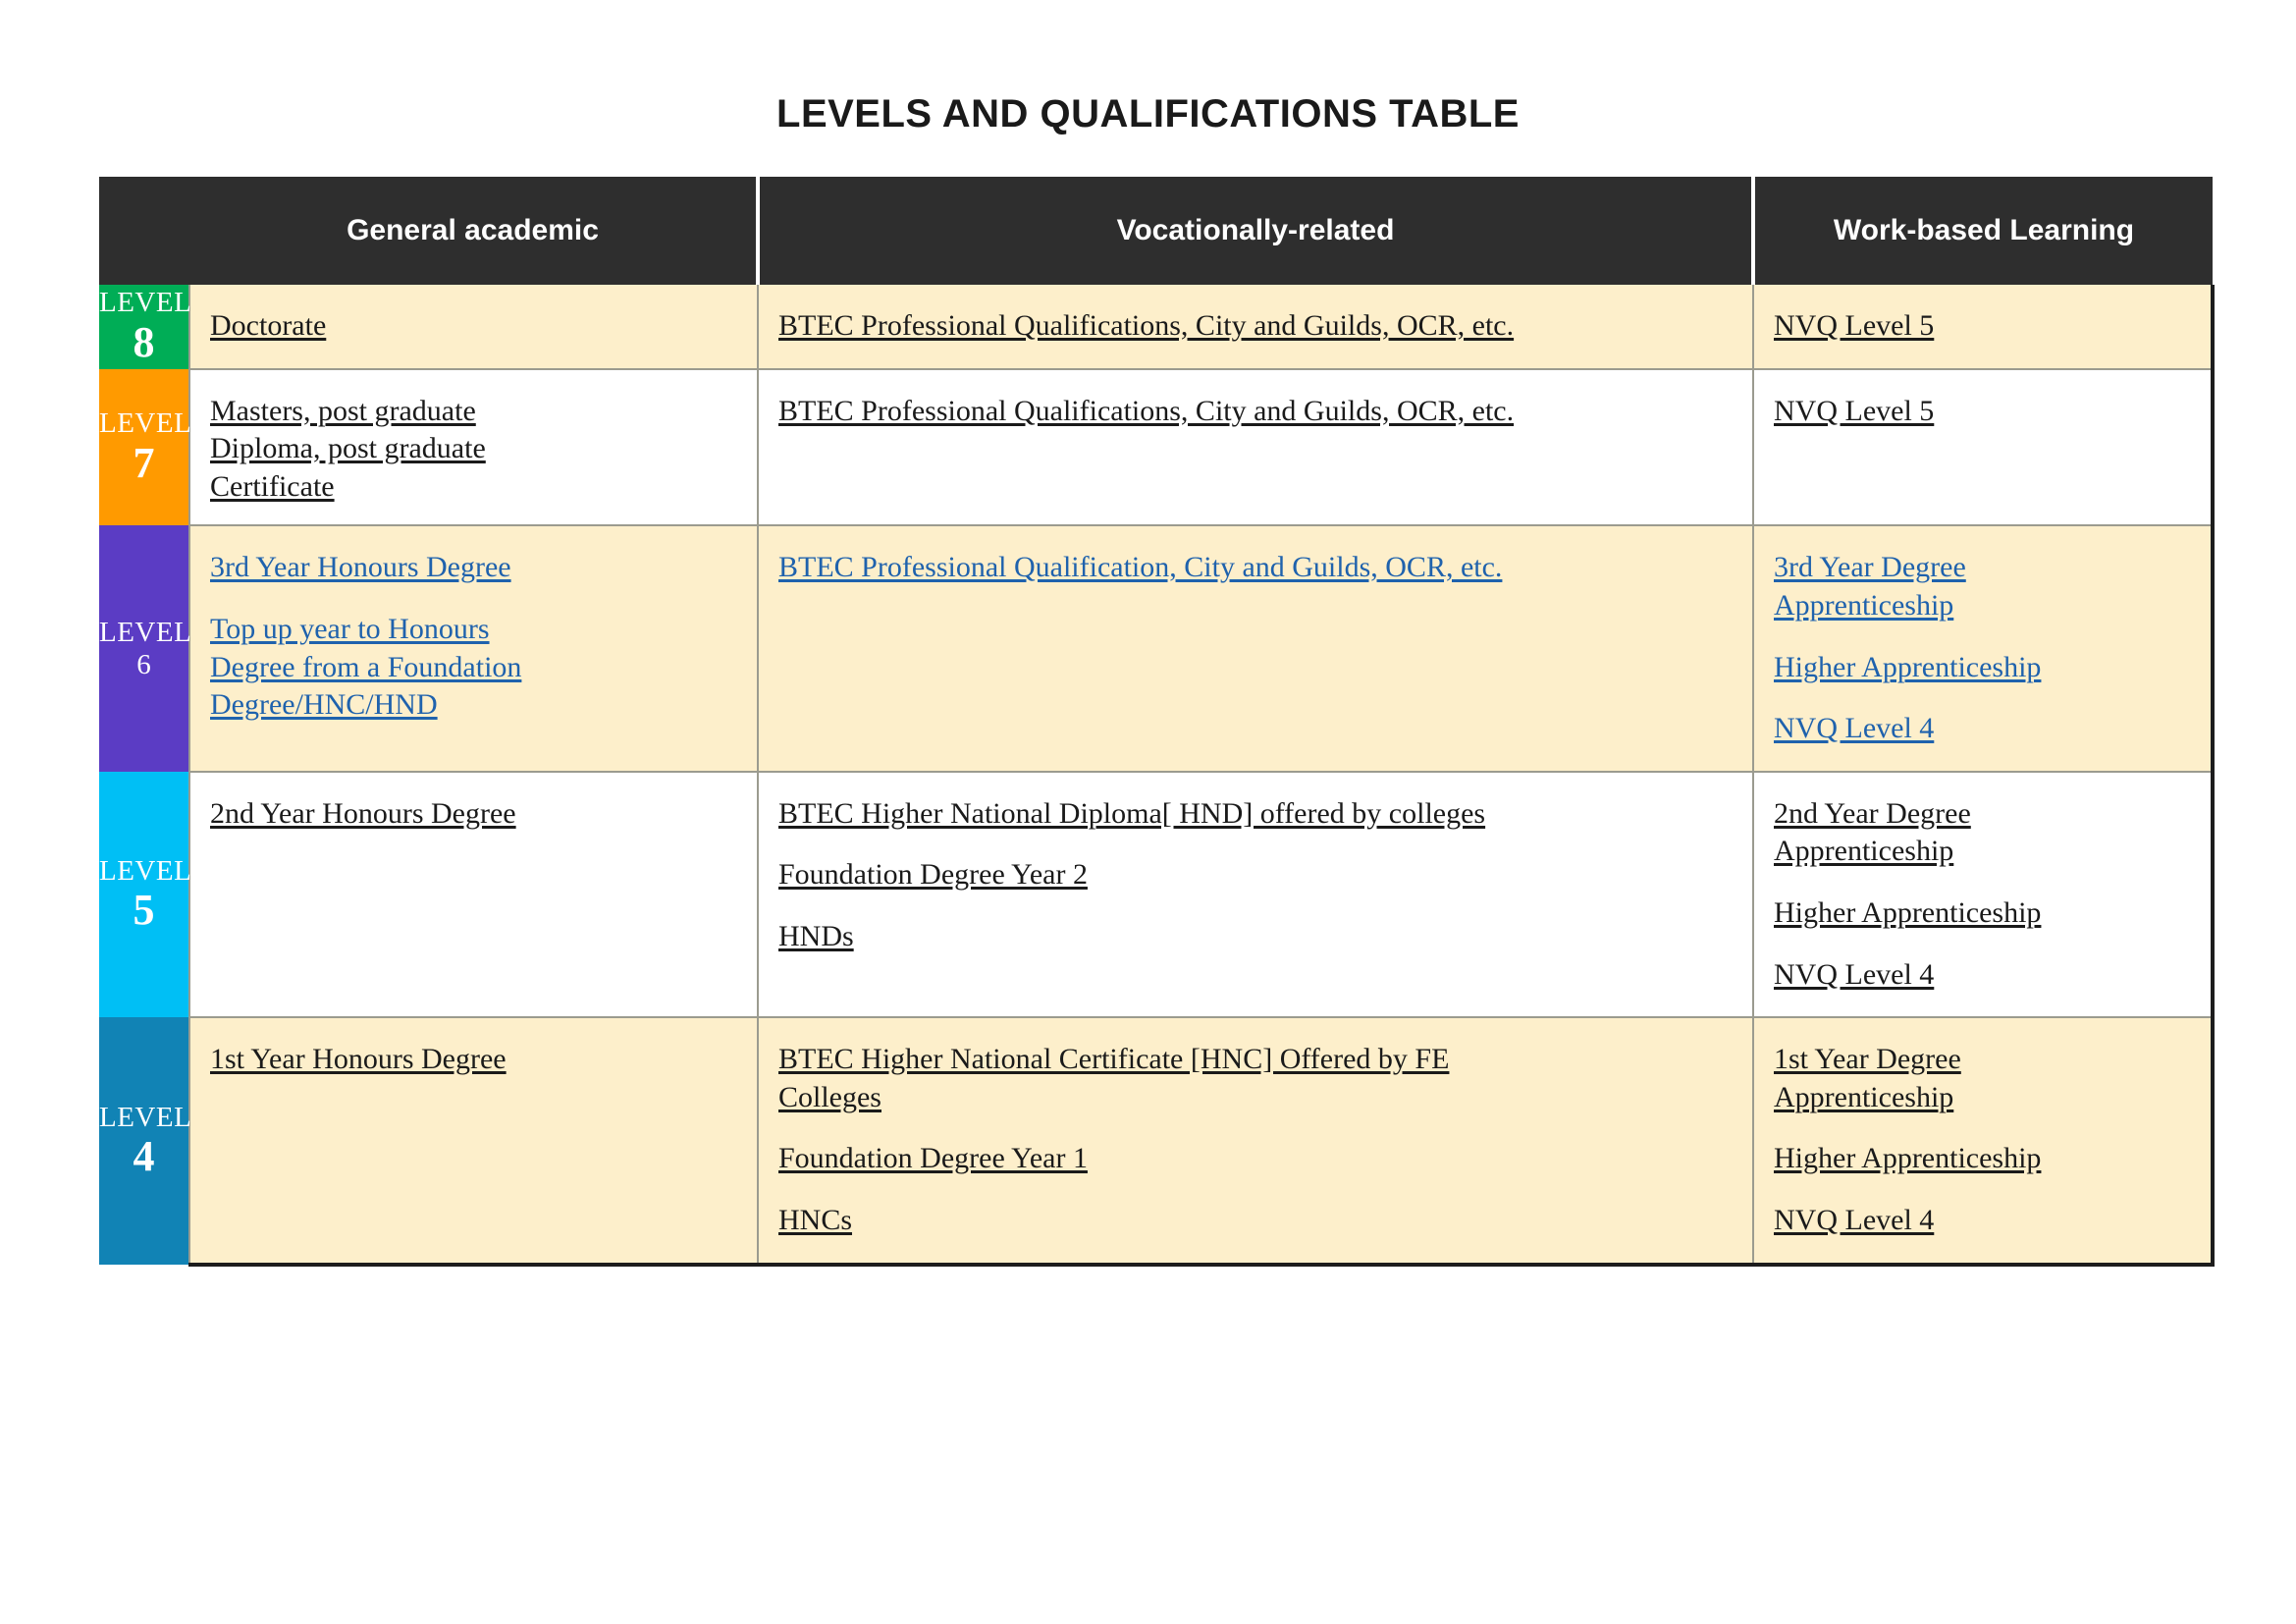  I want to click on level-badge-5: LEVEL 5, so click(146, 894).